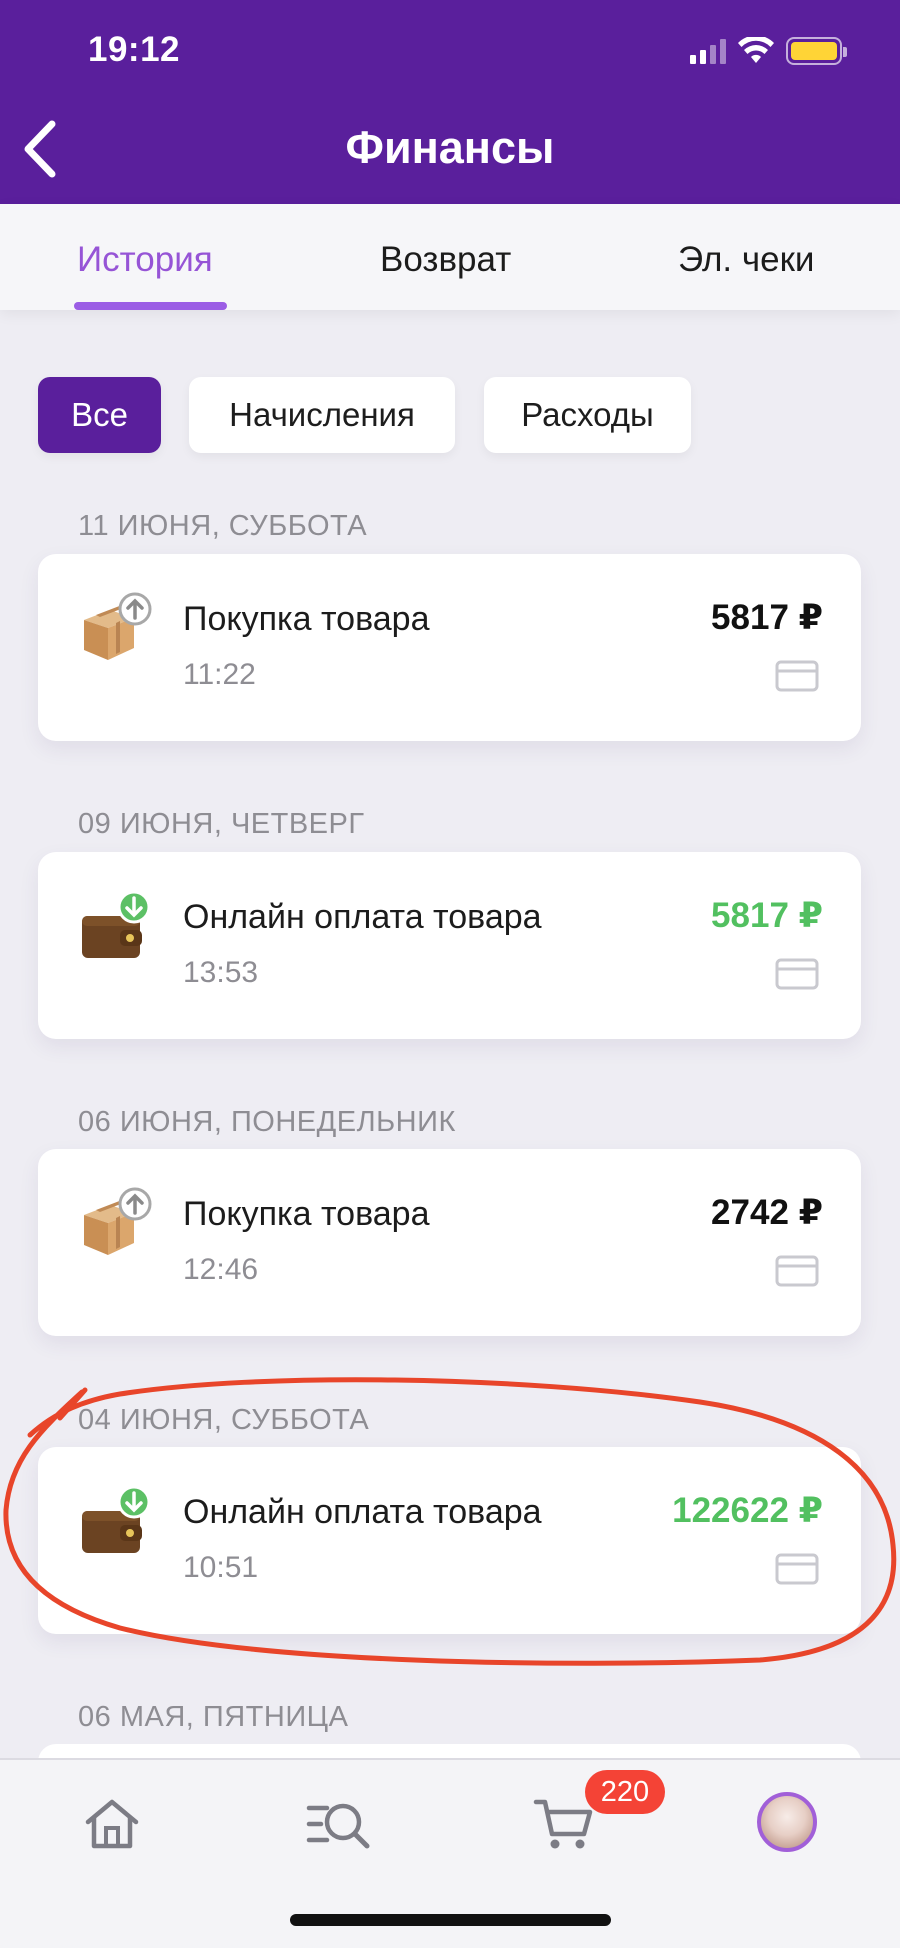 The image size is (900, 1948). Describe the element at coordinates (221, 824) in the screenshot. I see `date-header: 09 ИЮНЯ, ЧЕТВЕРГ` at that location.